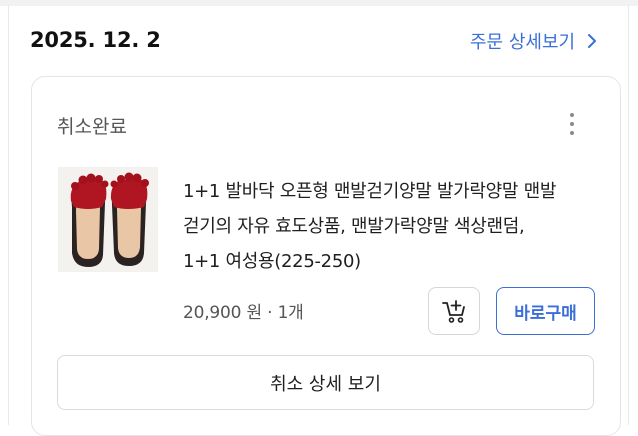 The height and width of the screenshot is (436, 638). What do you see at coordinates (370, 191) in the screenshot?
I see `product-name-line: 1+1 발바닥 오픈형 맨발걷기양말 발가락양말 맨발` at bounding box center [370, 191].